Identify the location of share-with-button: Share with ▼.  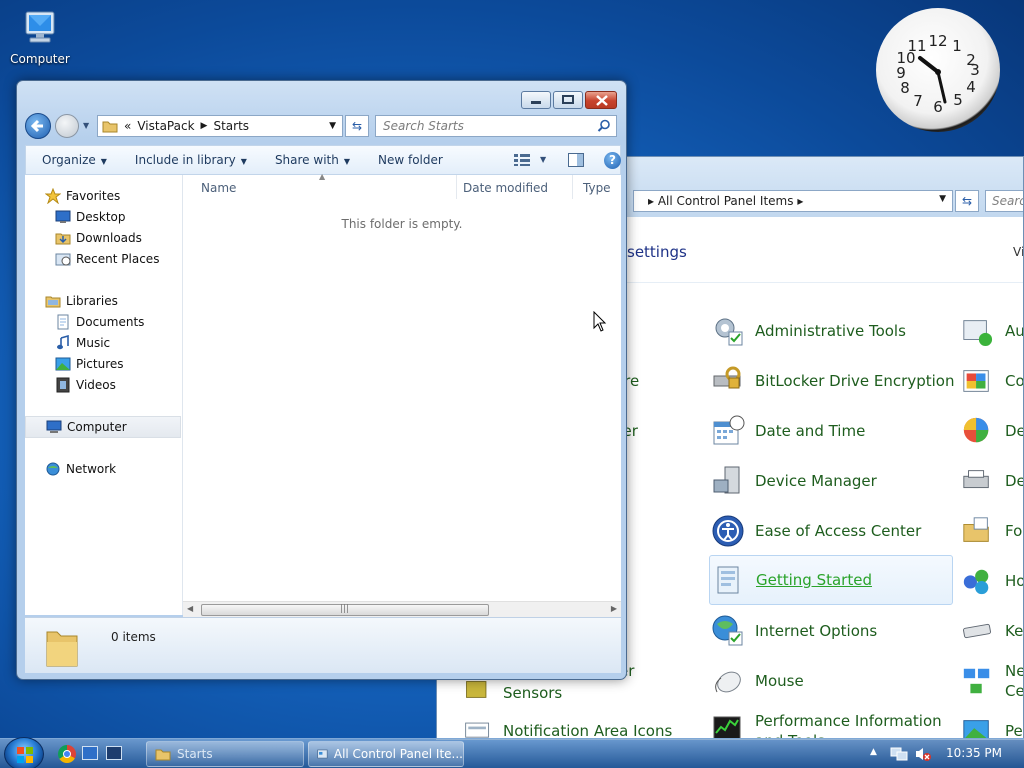
(312, 160).